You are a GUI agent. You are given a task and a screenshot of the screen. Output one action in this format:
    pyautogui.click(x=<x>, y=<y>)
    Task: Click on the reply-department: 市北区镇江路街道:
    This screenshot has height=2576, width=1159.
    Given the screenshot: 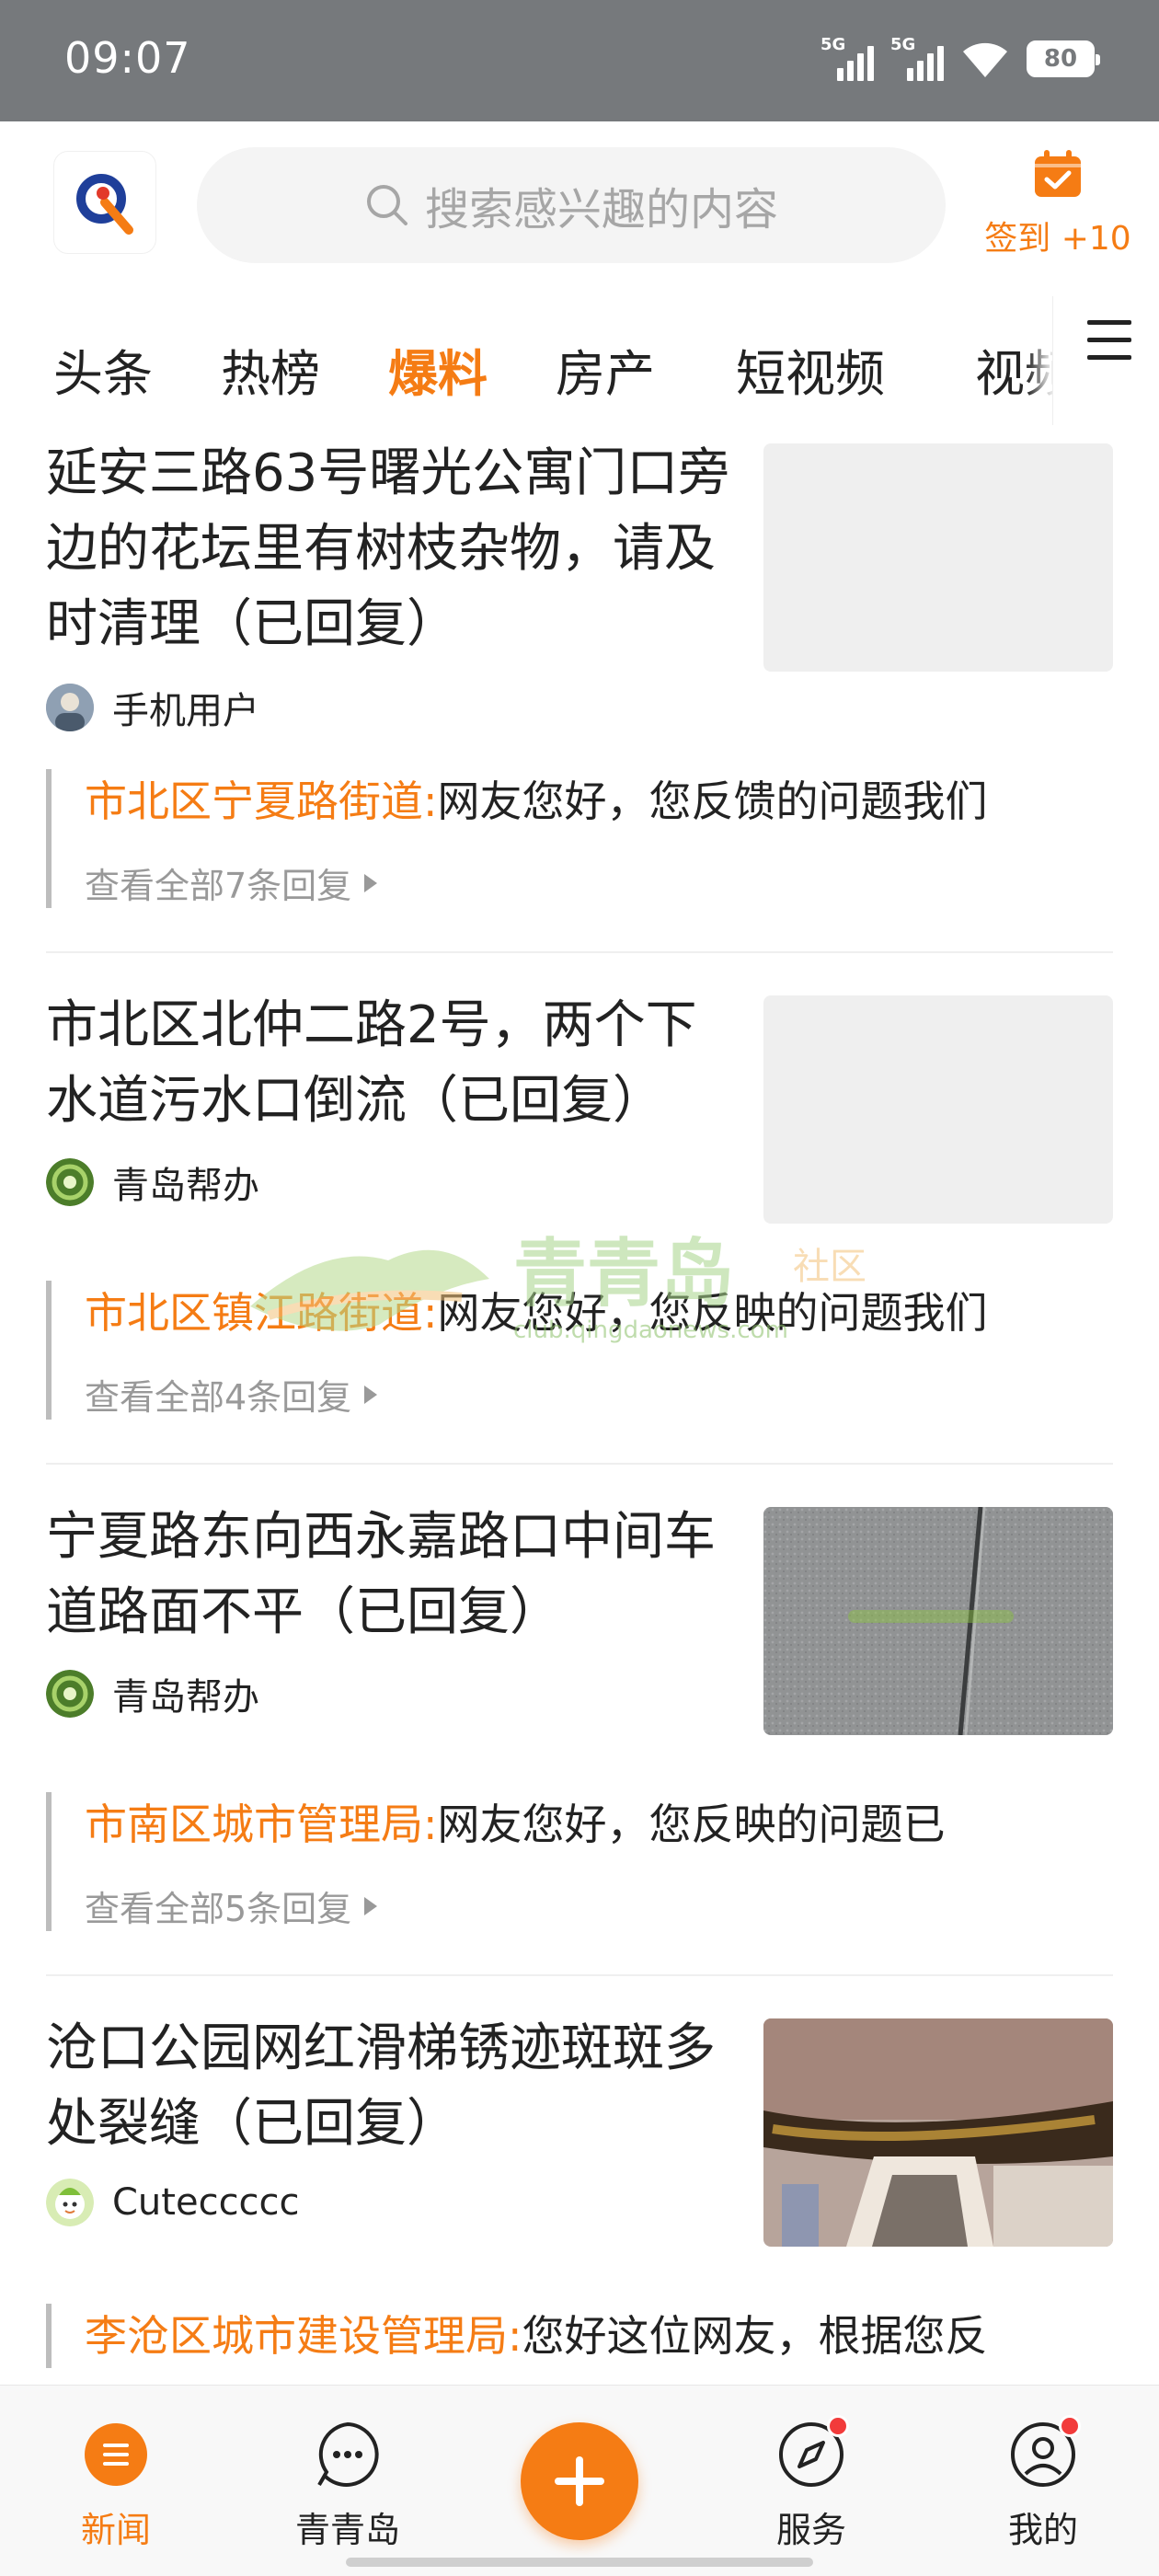 What is the action you would take?
    pyautogui.click(x=261, y=1313)
    